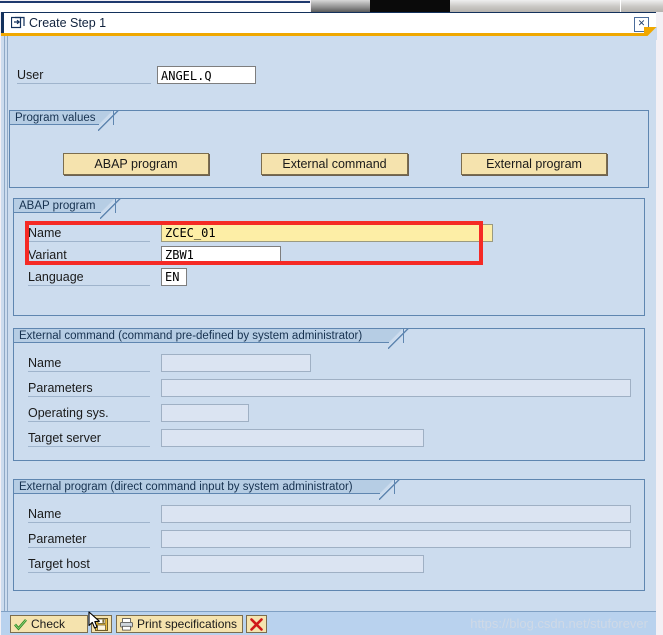 This screenshot has height=635, width=663. I want to click on abap-name-input: ZCEC_01, so click(327, 233).